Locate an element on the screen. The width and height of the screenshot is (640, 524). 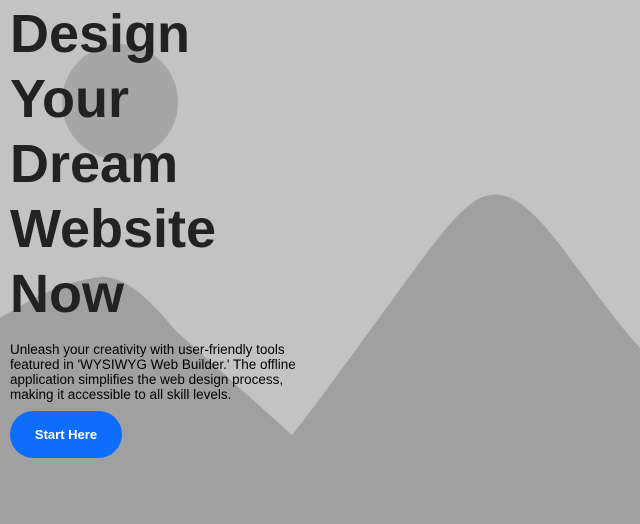
hero-title-line: Dream is located at coordinates (94, 164).